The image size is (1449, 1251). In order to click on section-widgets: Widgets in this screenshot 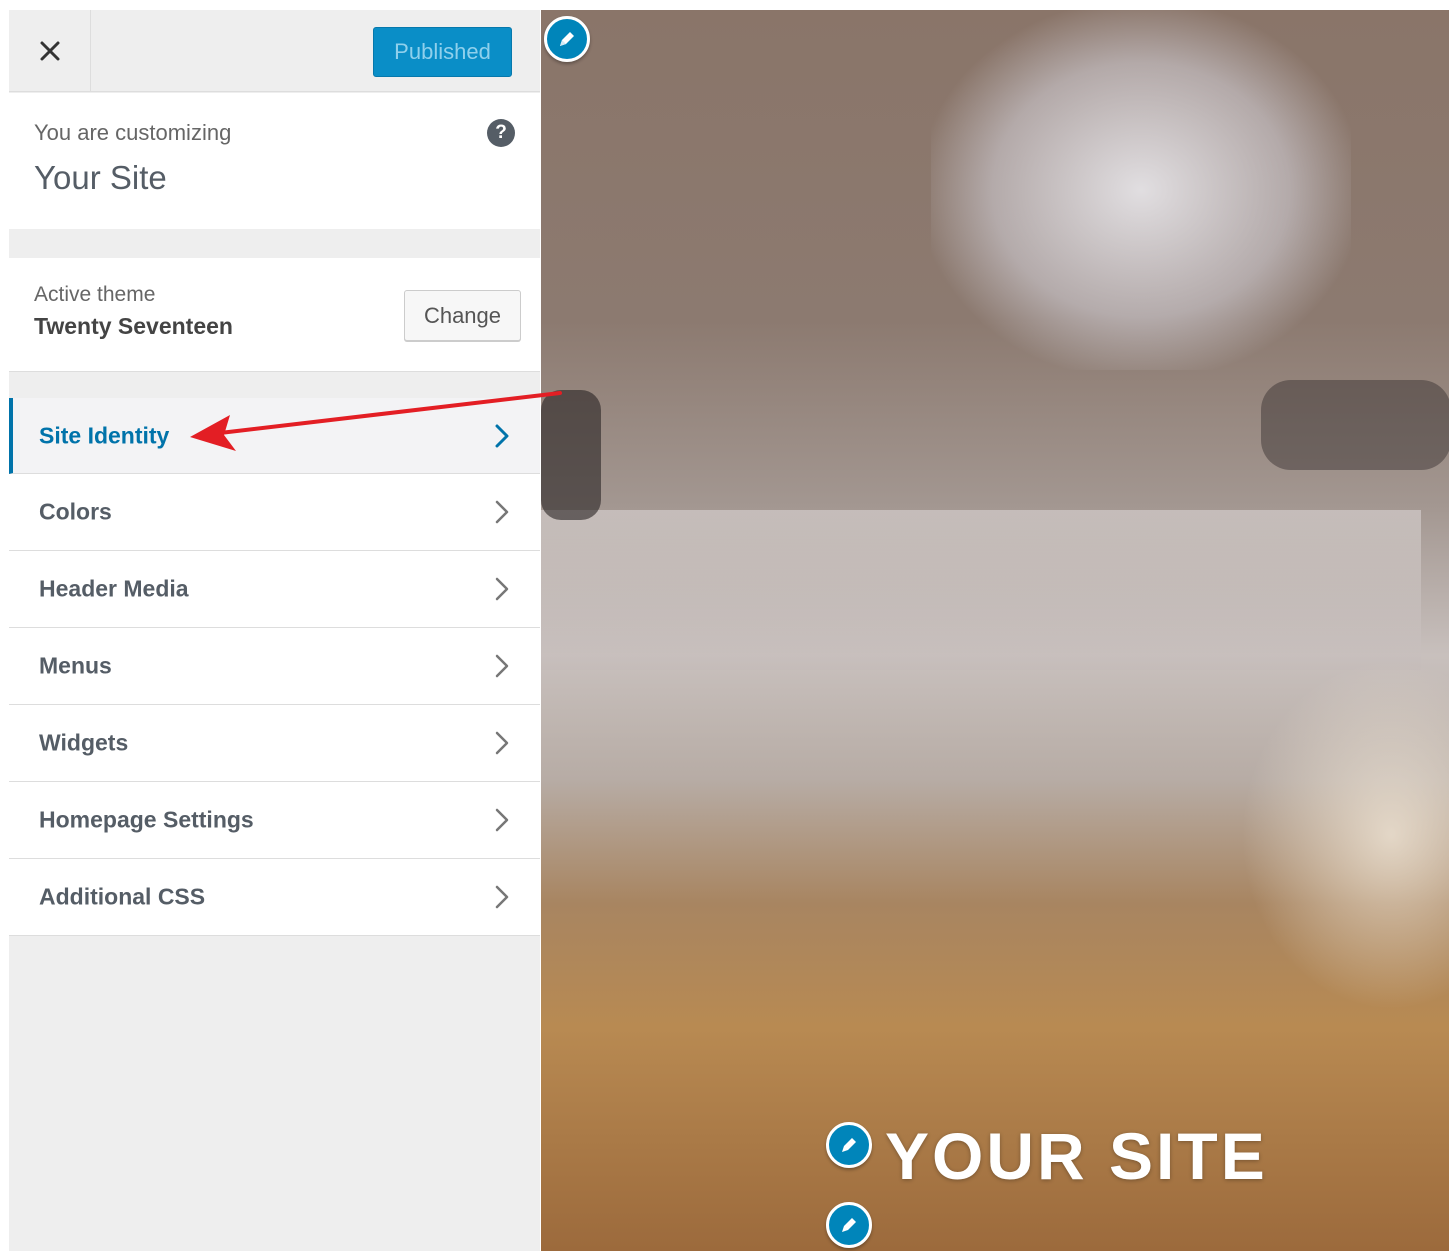, I will do `click(274, 743)`.